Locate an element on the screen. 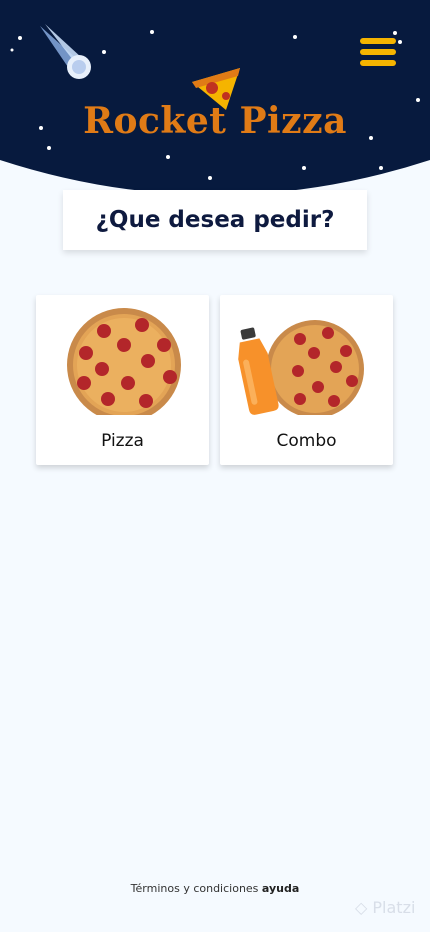 This screenshot has height=932, width=430. terms-link: Términos y condiciones is located at coordinates (195, 888).